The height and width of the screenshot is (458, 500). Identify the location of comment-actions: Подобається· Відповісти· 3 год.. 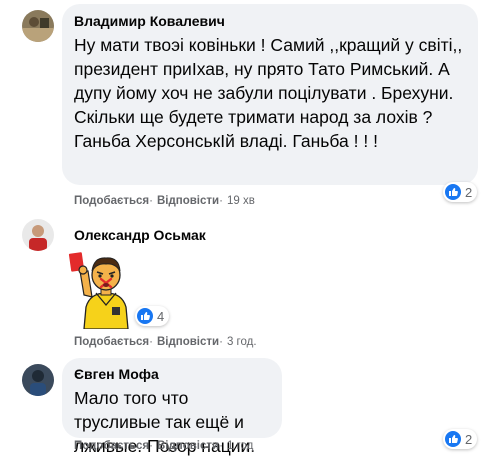
(165, 342).